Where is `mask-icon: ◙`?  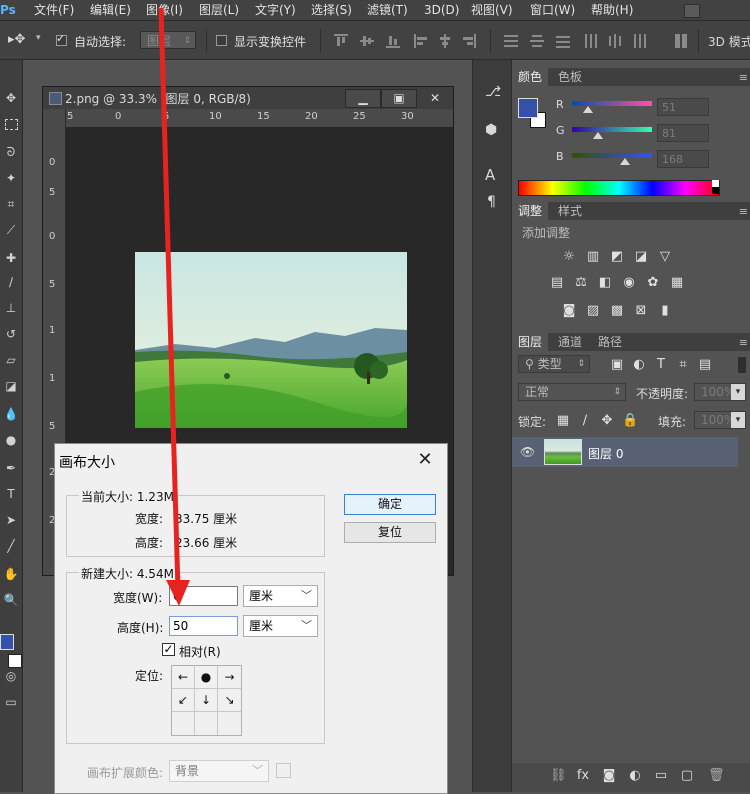
mask-icon: ◙ is located at coordinates (609, 776).